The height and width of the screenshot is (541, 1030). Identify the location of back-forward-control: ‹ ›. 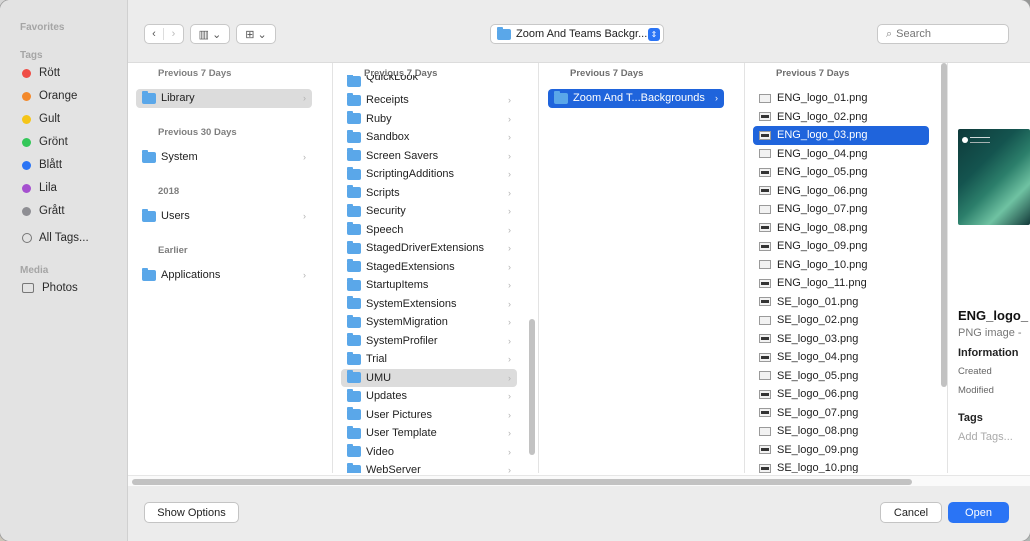
(164, 34).